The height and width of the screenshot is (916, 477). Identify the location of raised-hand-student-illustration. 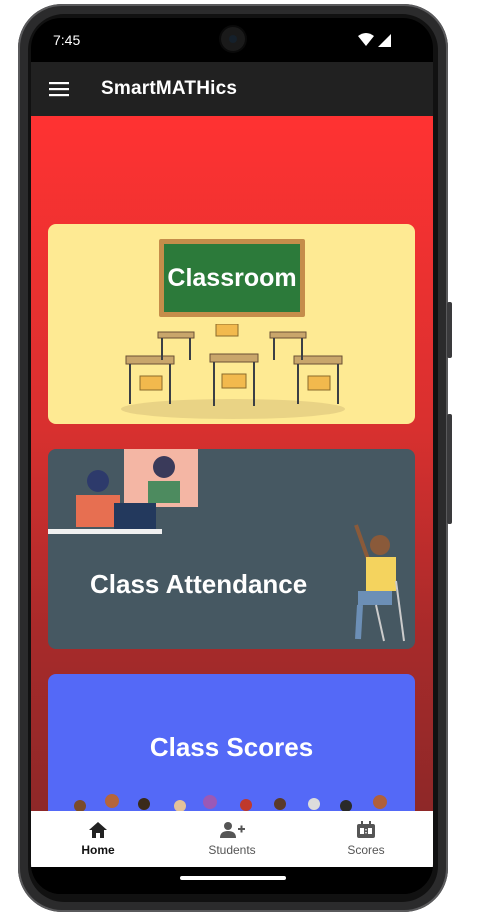
(379, 583).